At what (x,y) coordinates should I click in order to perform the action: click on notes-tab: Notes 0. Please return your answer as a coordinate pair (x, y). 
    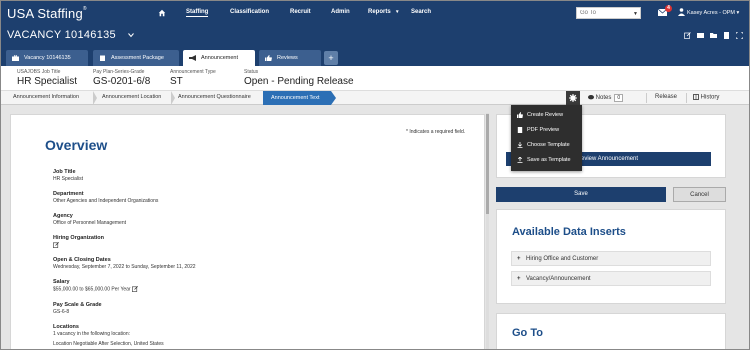
    Looking at the image, I should click on (606, 98).